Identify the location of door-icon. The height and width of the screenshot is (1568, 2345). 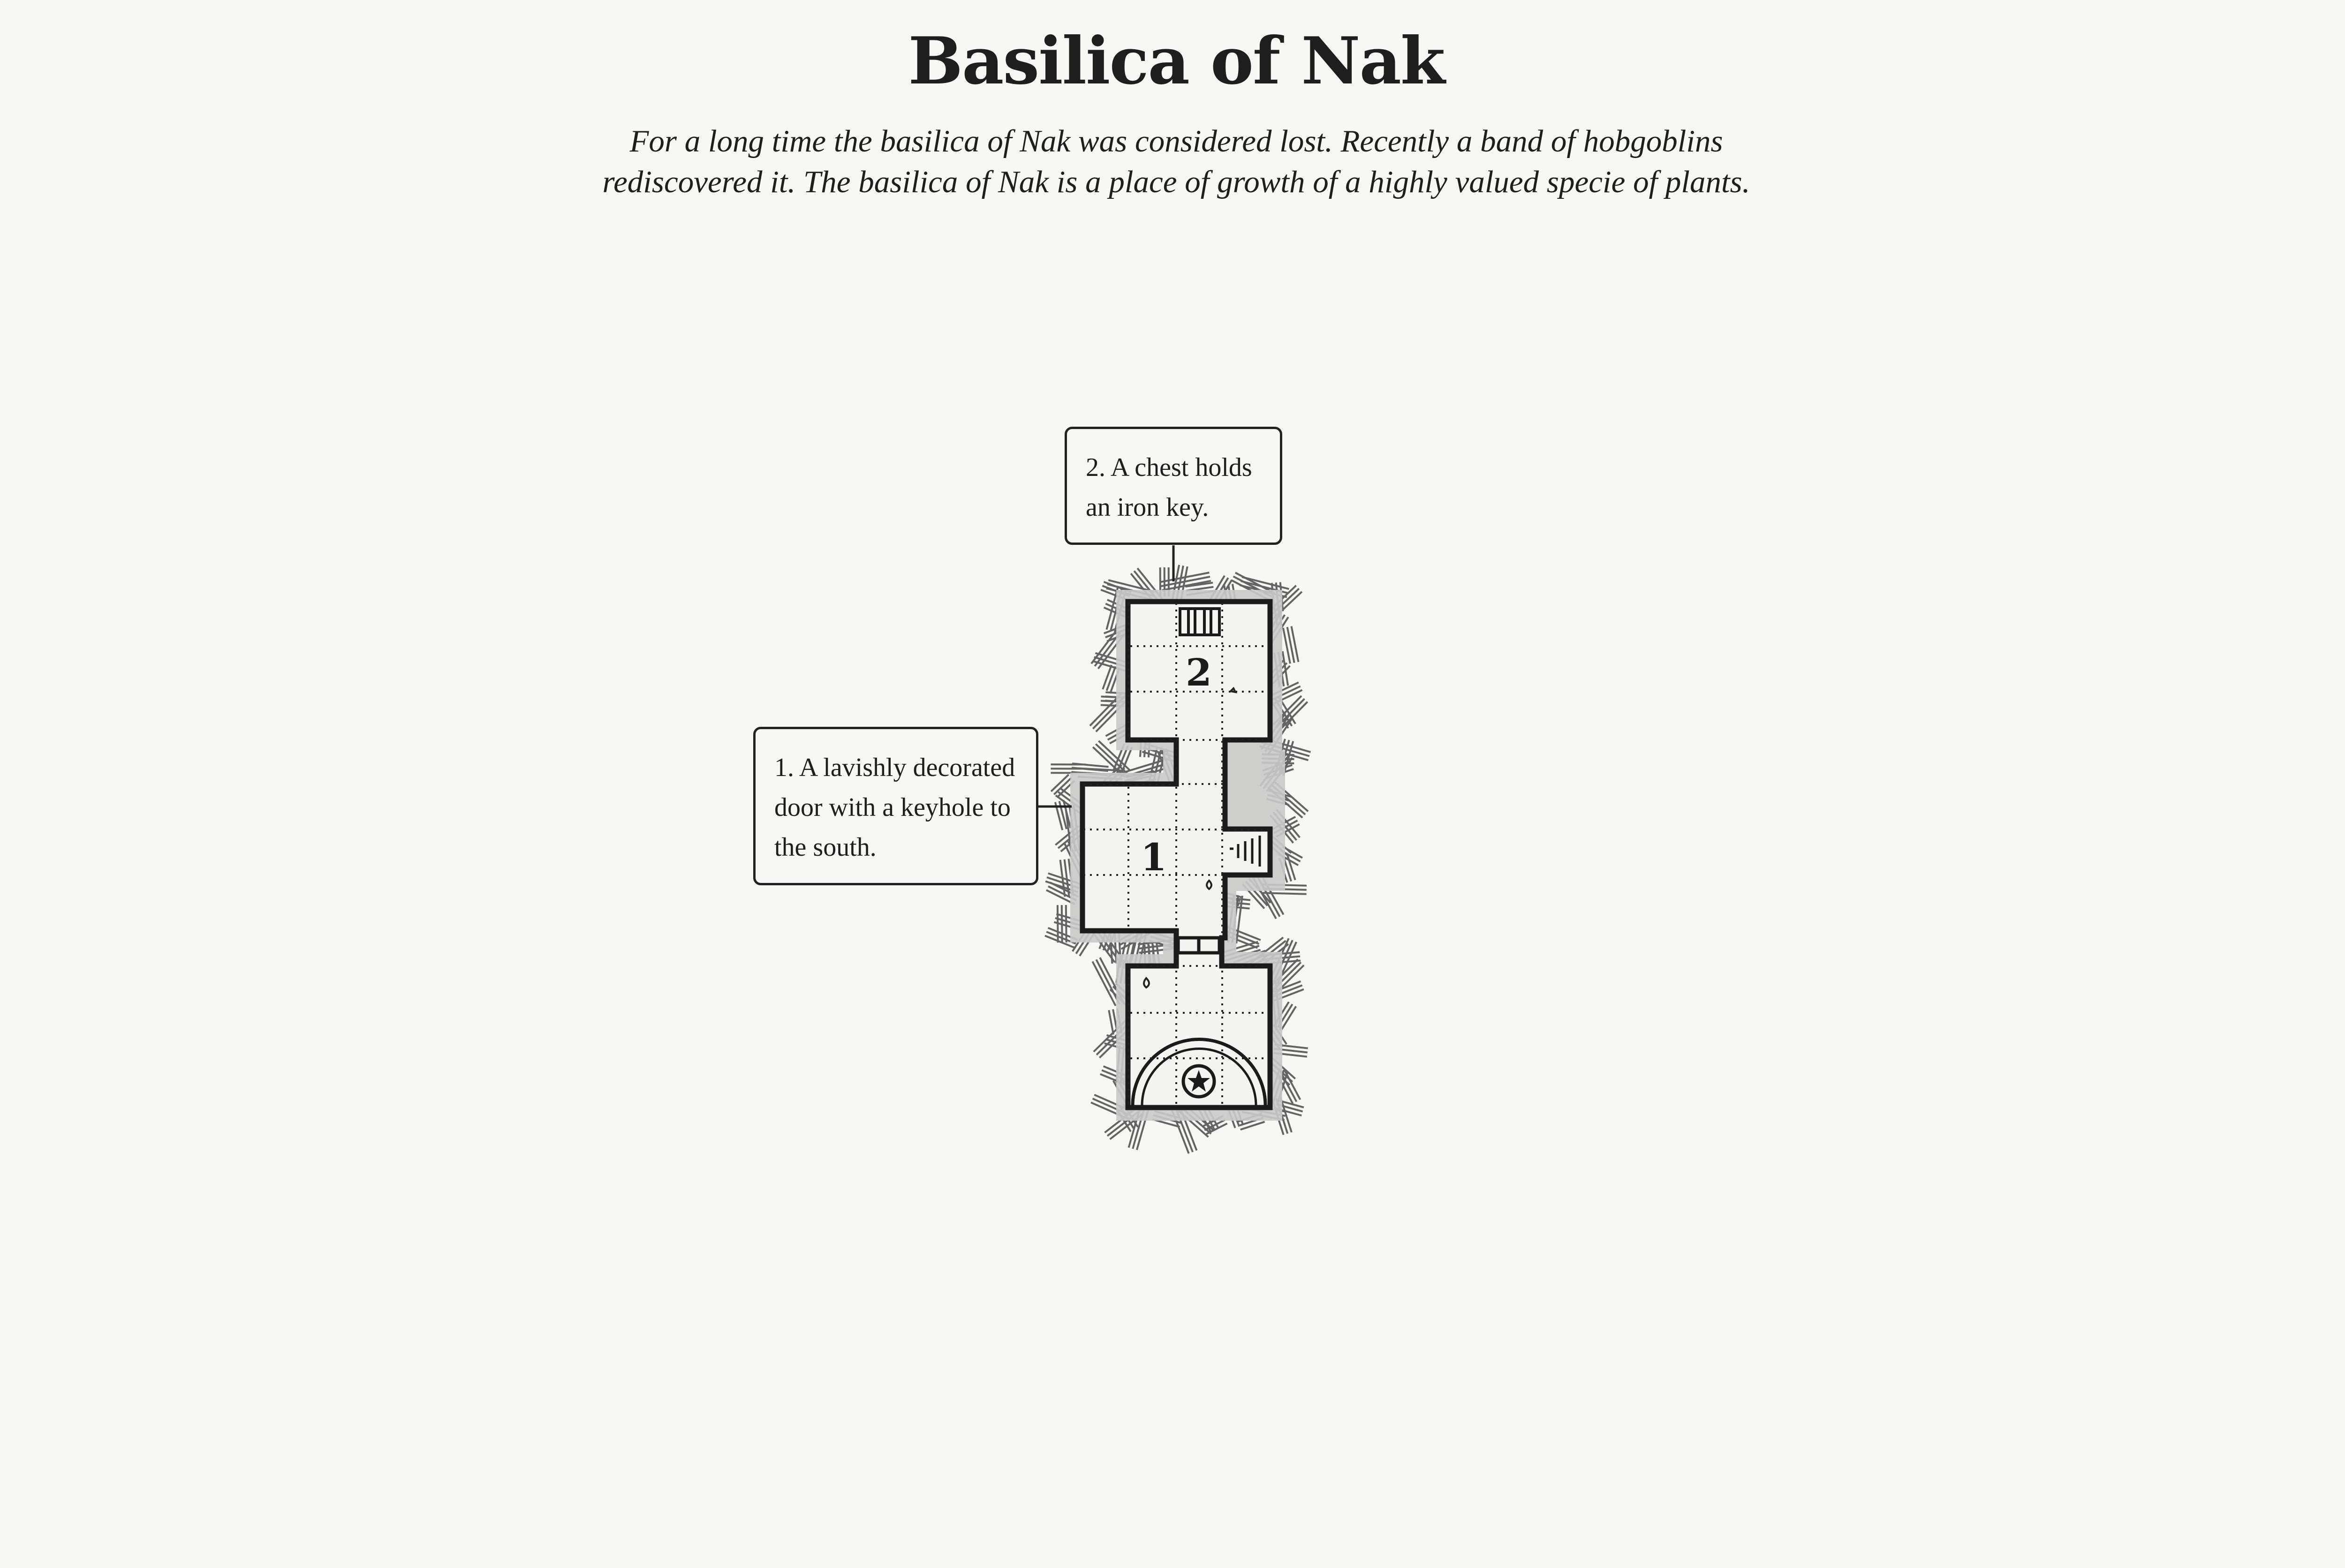
(1198, 945).